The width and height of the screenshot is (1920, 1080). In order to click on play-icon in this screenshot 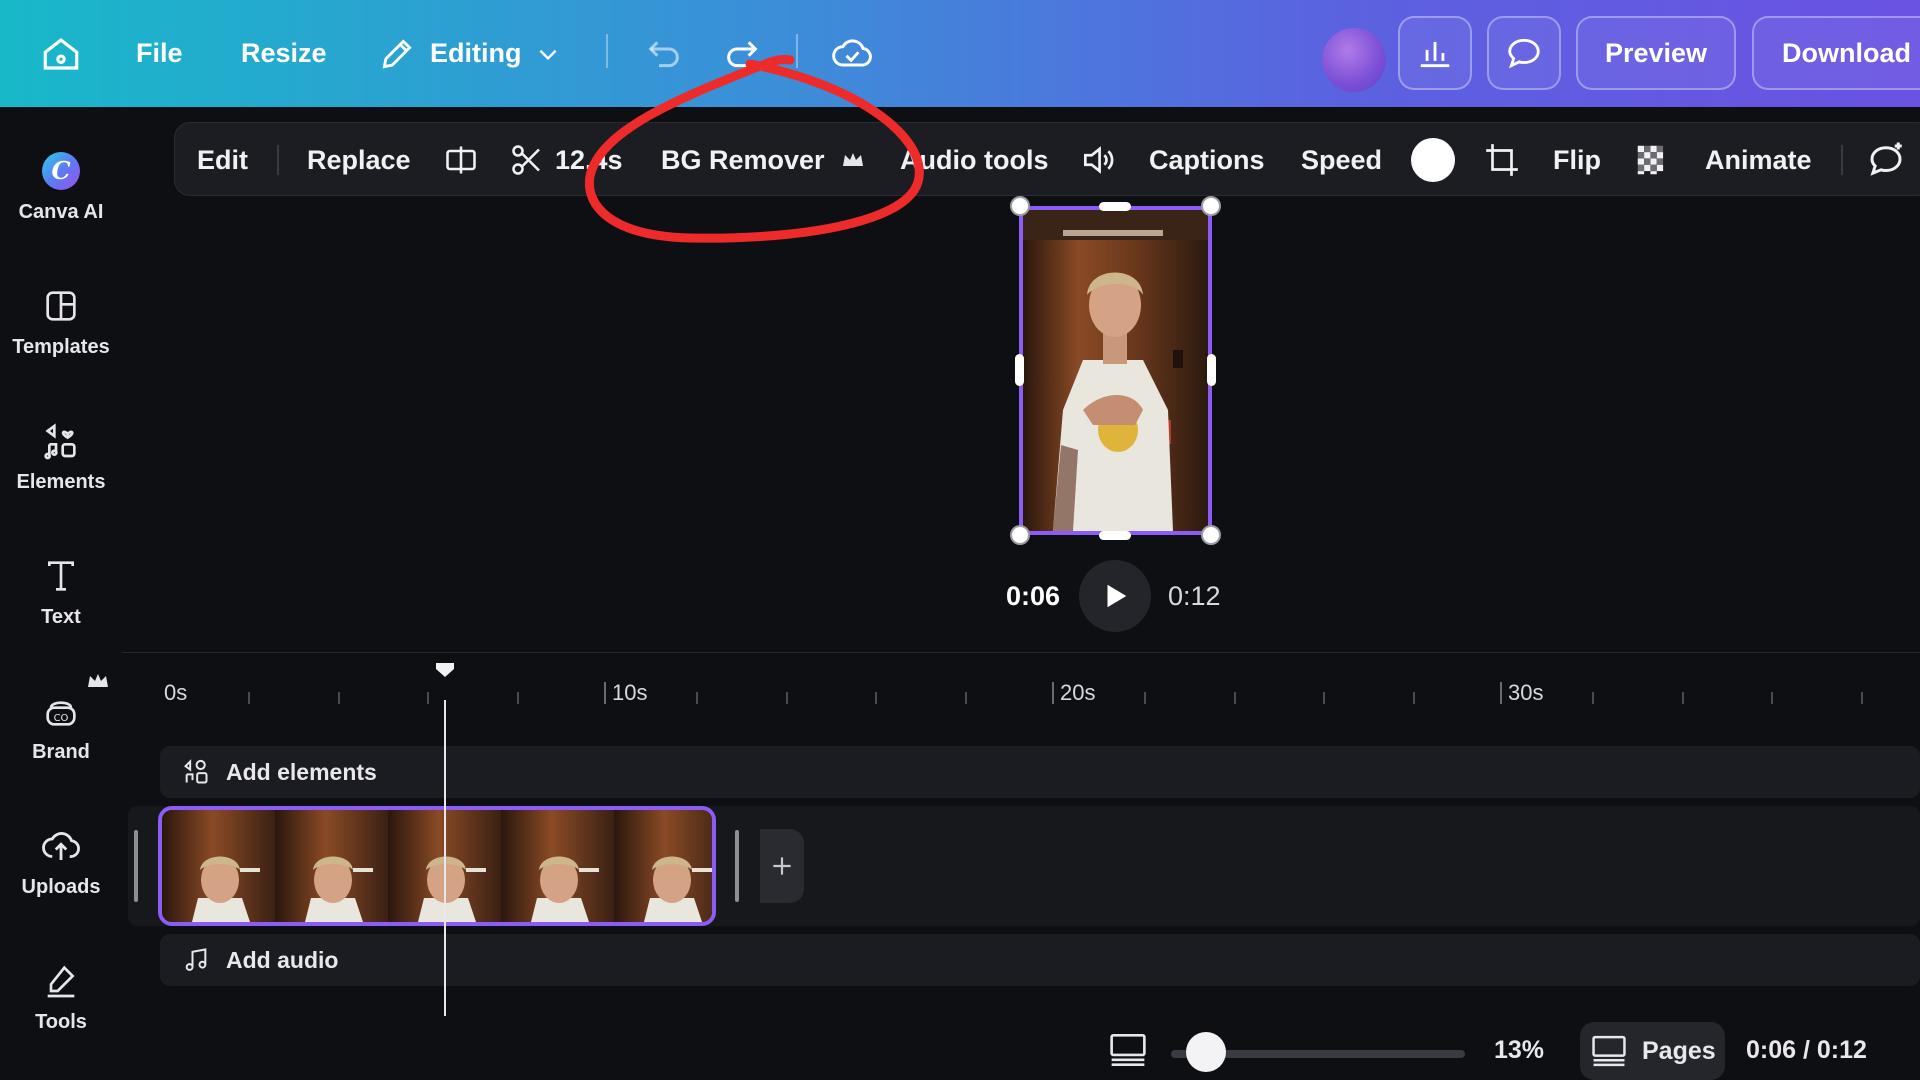, I will do `click(1117, 596)`.